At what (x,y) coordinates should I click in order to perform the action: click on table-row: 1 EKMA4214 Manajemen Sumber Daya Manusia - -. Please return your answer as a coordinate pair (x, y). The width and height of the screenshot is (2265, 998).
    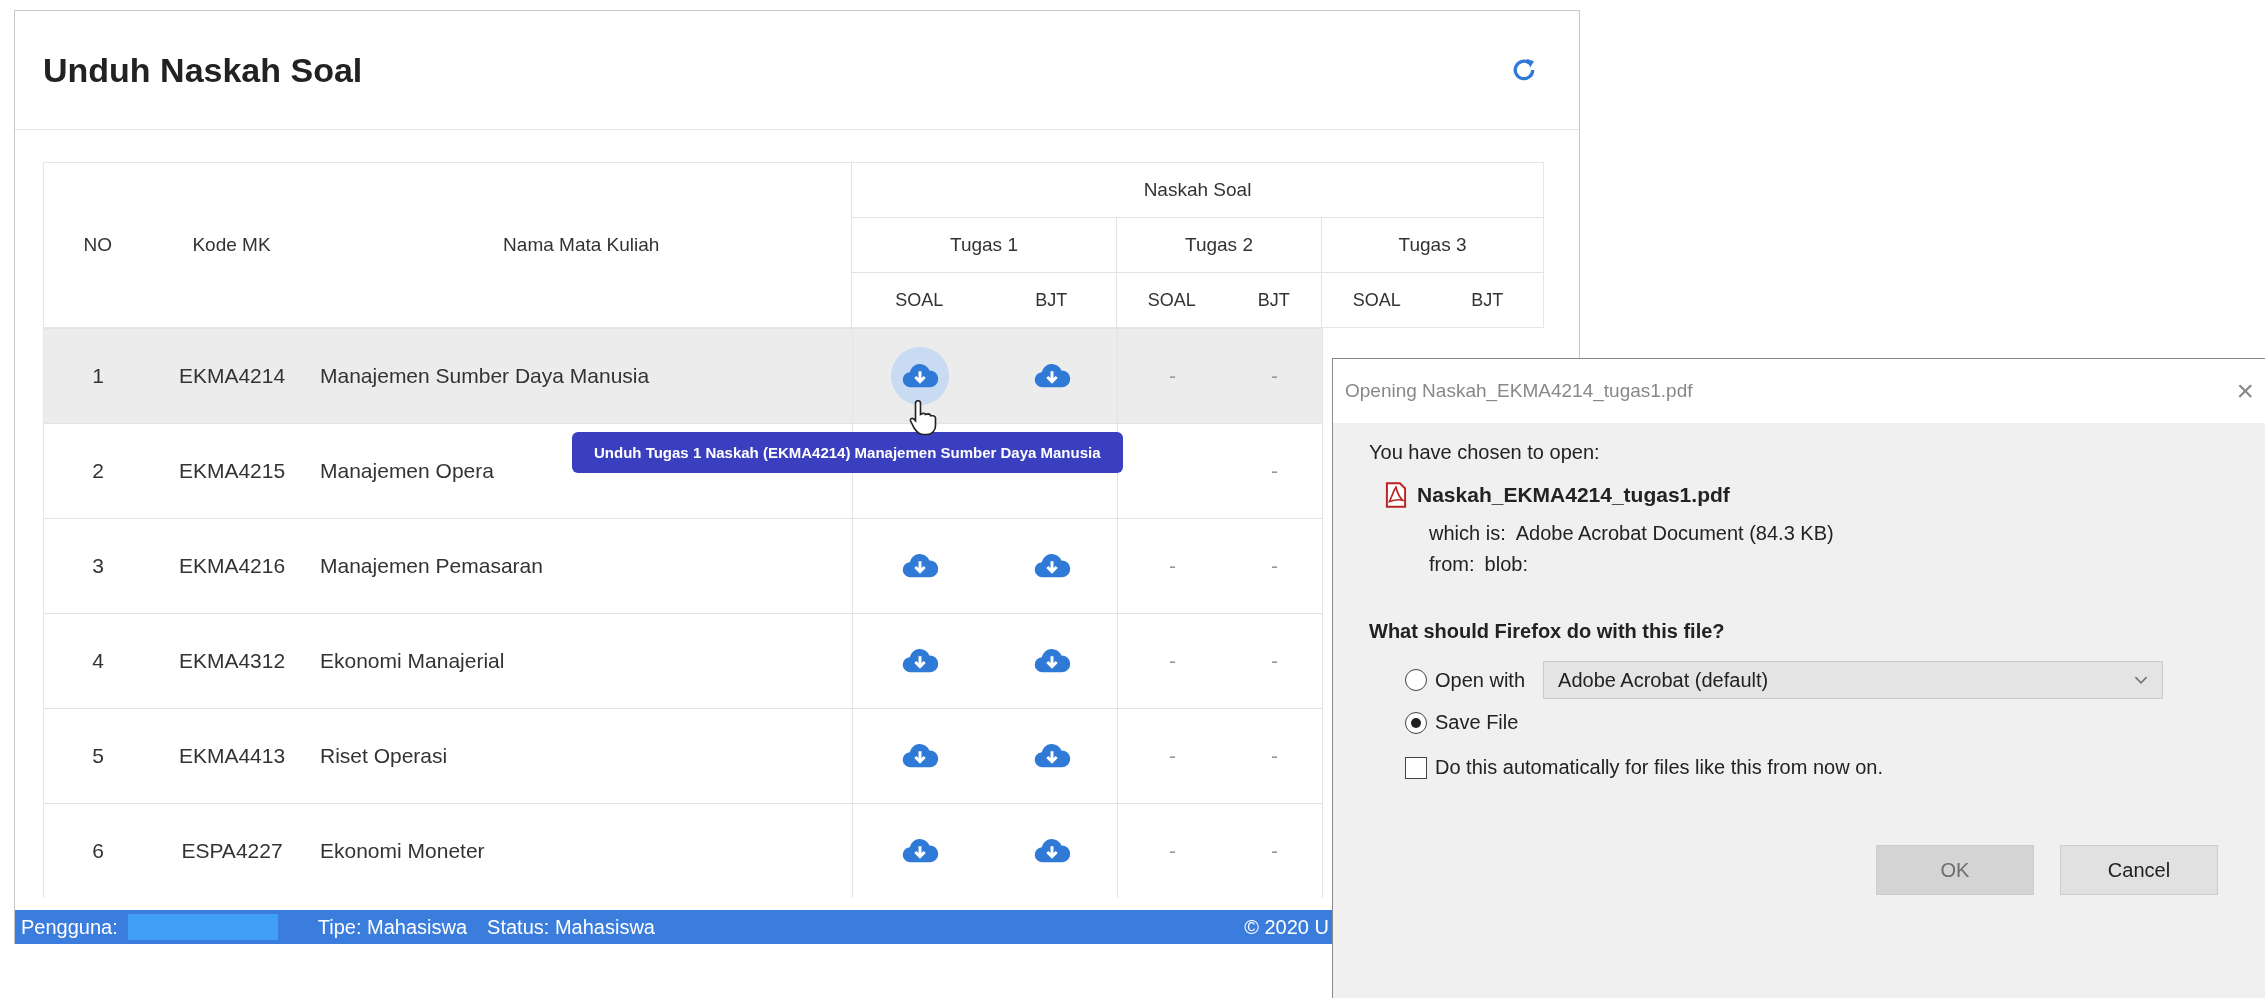
    Looking at the image, I should click on (683, 375).